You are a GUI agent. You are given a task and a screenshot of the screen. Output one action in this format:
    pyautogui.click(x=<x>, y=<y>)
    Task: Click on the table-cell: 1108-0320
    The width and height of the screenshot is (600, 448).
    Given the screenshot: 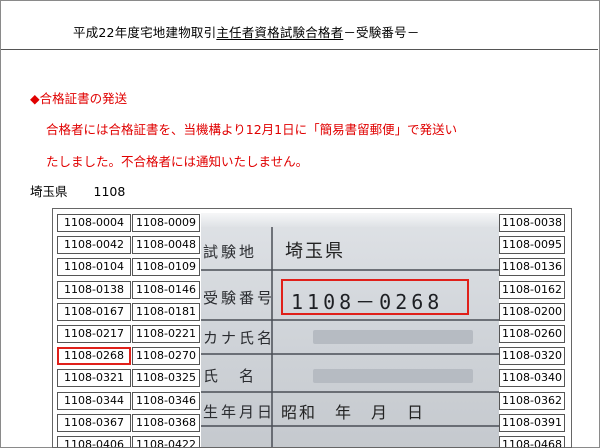 What is the action you would take?
    pyautogui.click(x=532, y=356)
    